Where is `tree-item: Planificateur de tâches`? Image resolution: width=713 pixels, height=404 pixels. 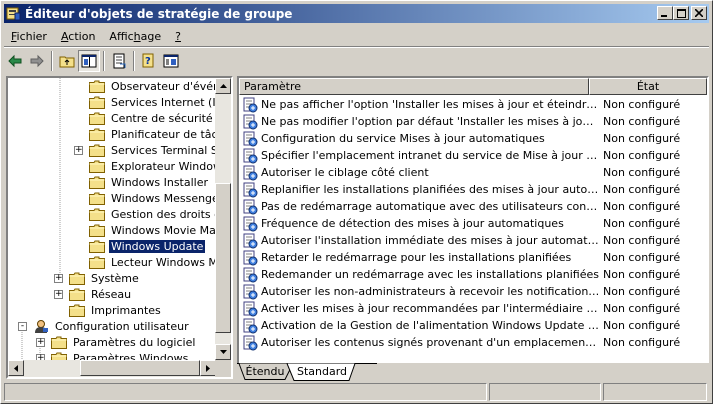 tree-item: Planificateur de tâches is located at coordinates (145, 134).